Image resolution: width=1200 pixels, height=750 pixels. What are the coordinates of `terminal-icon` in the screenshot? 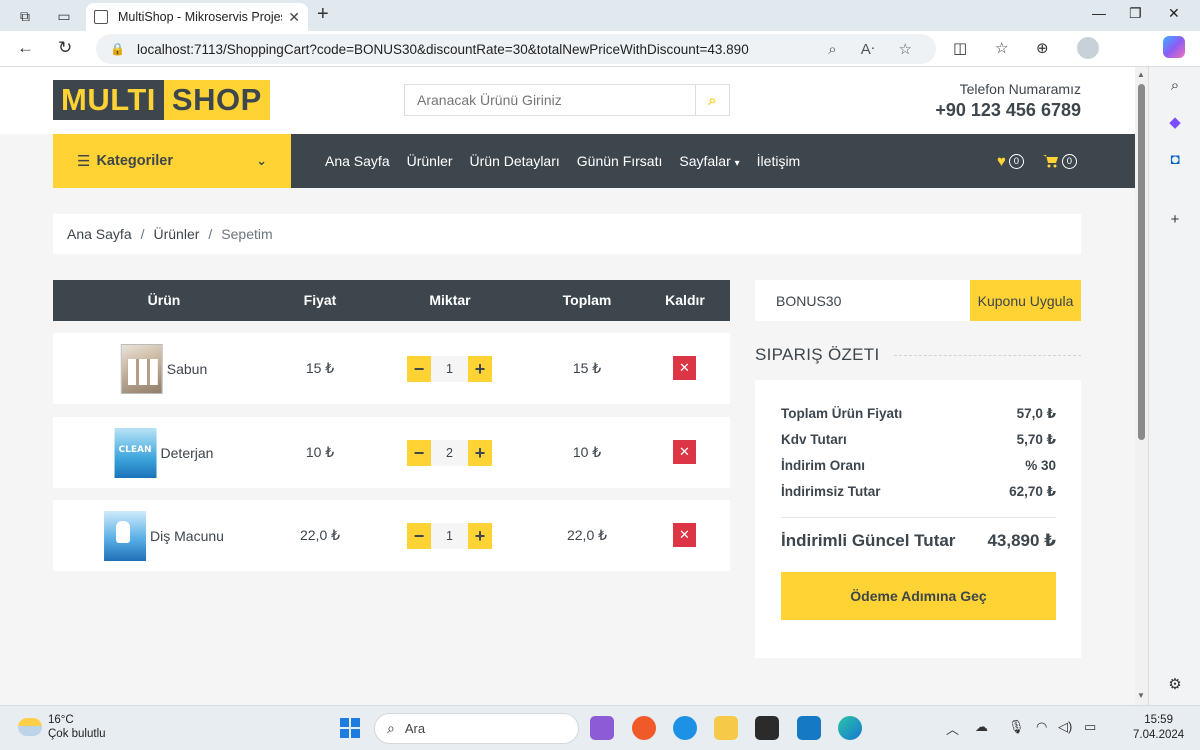 It's located at (767, 728).